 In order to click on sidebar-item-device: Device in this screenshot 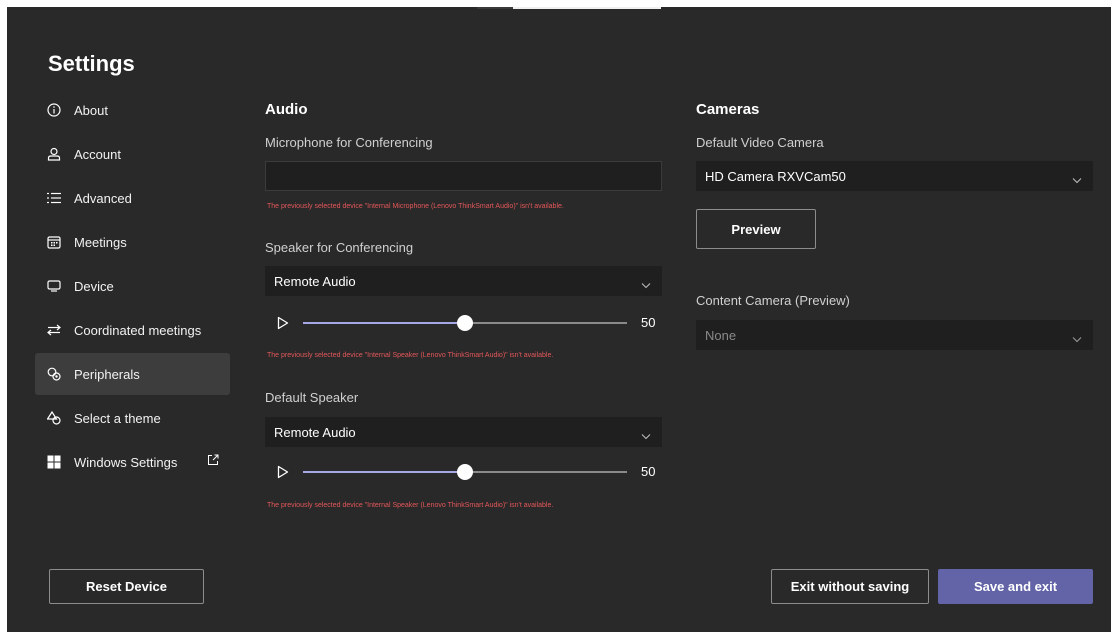, I will do `click(132, 286)`.